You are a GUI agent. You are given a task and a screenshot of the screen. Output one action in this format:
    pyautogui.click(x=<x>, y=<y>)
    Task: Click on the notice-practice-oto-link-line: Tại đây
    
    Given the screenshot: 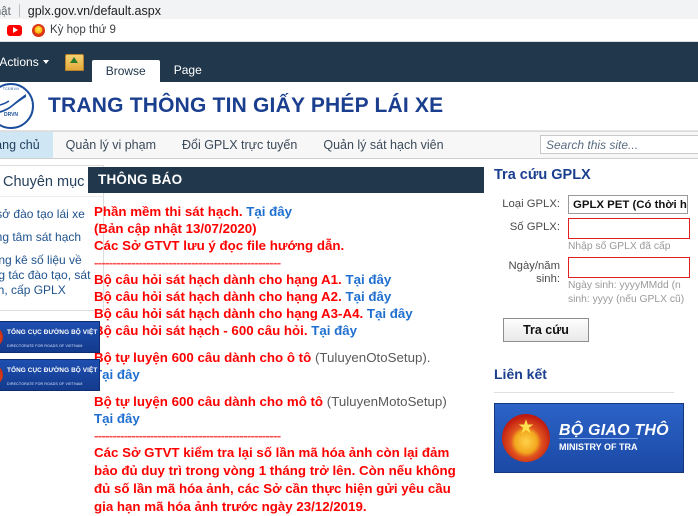 What is the action you would take?
    pyautogui.click(x=288, y=374)
    